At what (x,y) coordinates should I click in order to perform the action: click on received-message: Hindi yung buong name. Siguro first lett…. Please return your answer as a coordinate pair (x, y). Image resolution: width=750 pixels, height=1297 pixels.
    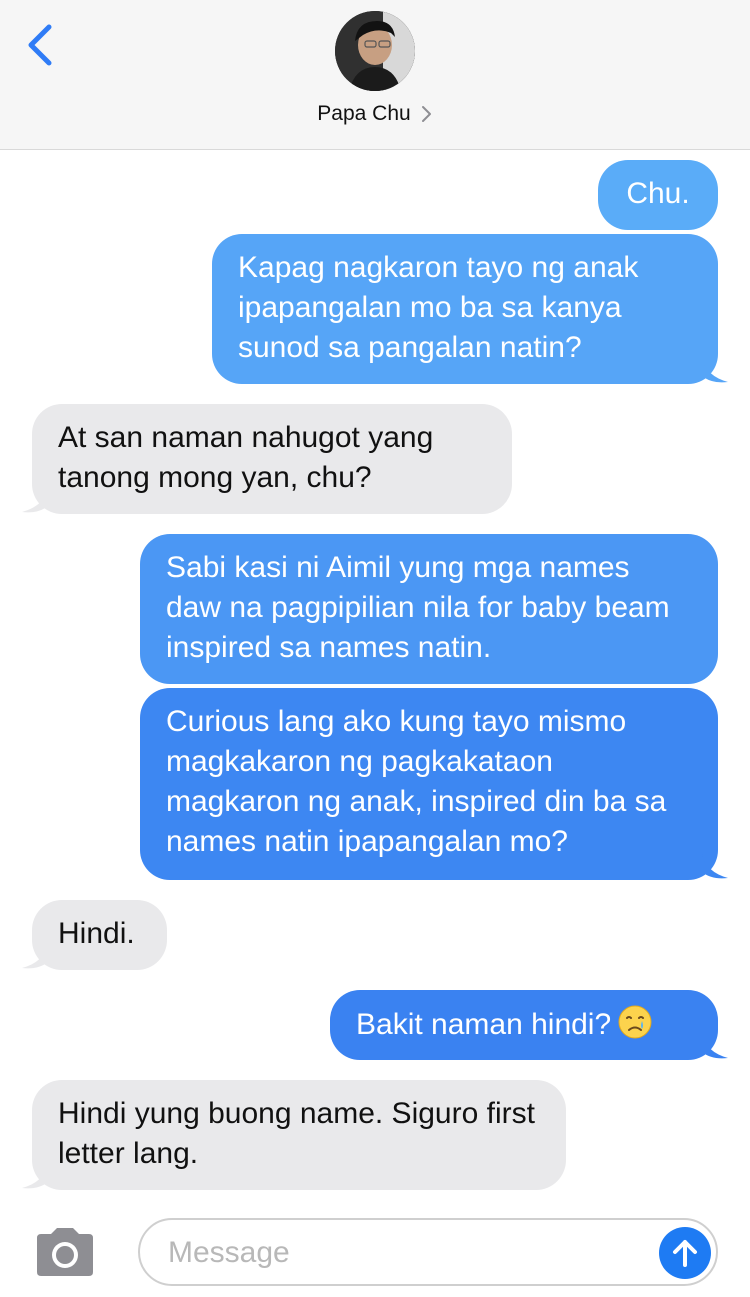
    Looking at the image, I should click on (294, 1135).